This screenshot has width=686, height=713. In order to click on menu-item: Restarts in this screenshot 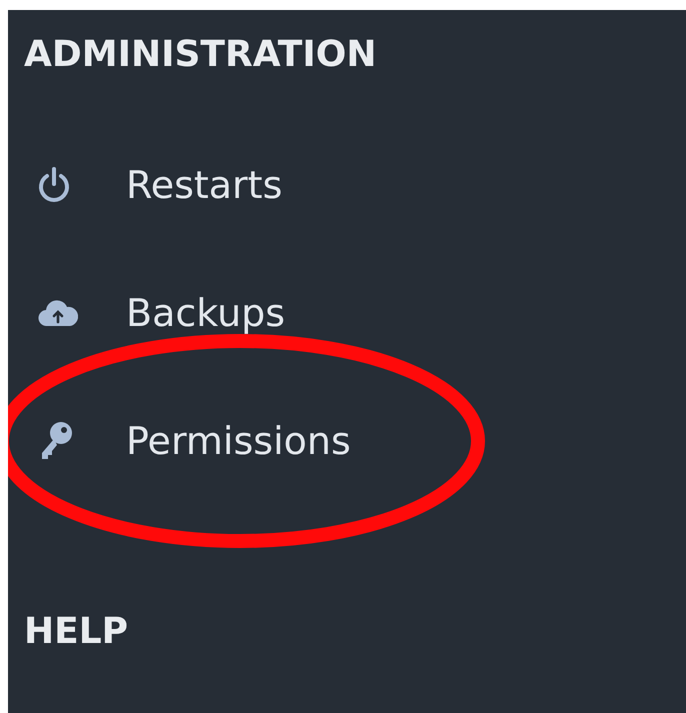, I will do `click(204, 185)`.